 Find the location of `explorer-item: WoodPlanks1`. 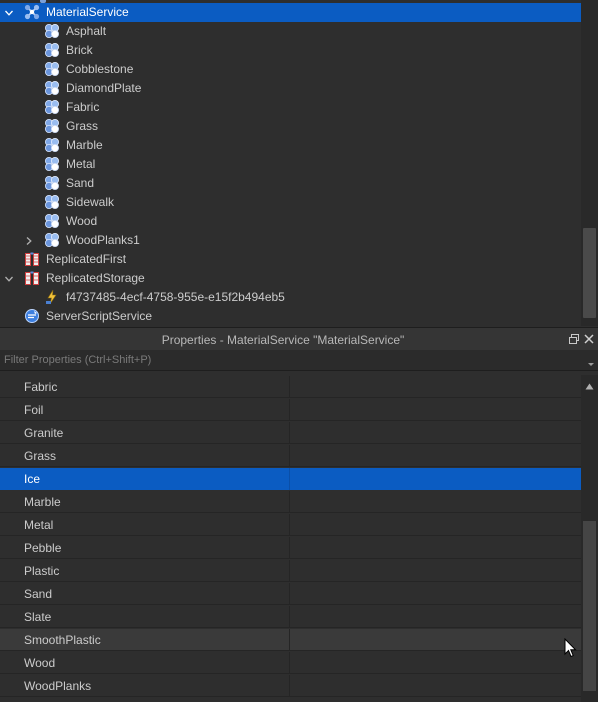

explorer-item: WoodPlanks1 is located at coordinates (290, 240).